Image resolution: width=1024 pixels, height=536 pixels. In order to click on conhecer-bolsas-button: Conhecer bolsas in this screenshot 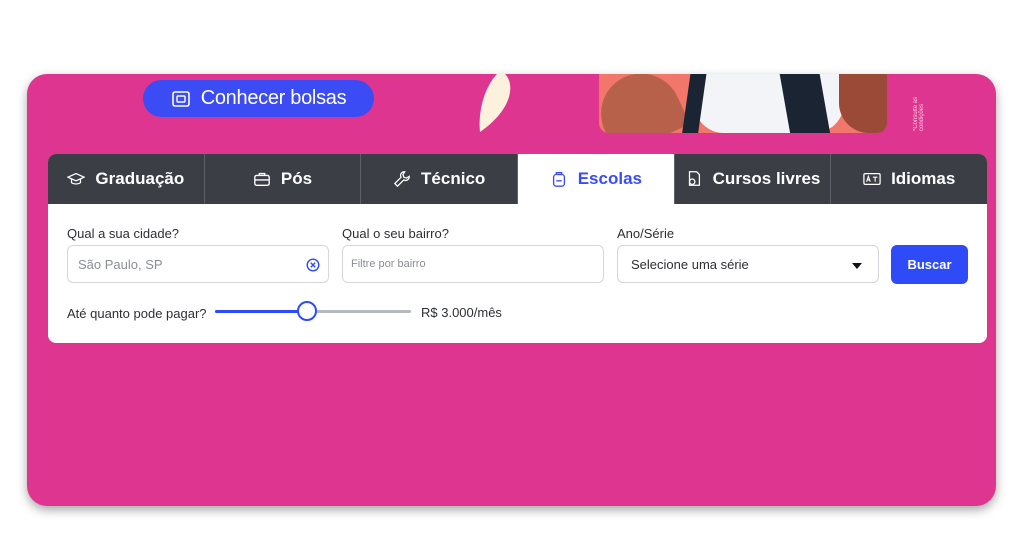, I will do `click(258, 98)`.